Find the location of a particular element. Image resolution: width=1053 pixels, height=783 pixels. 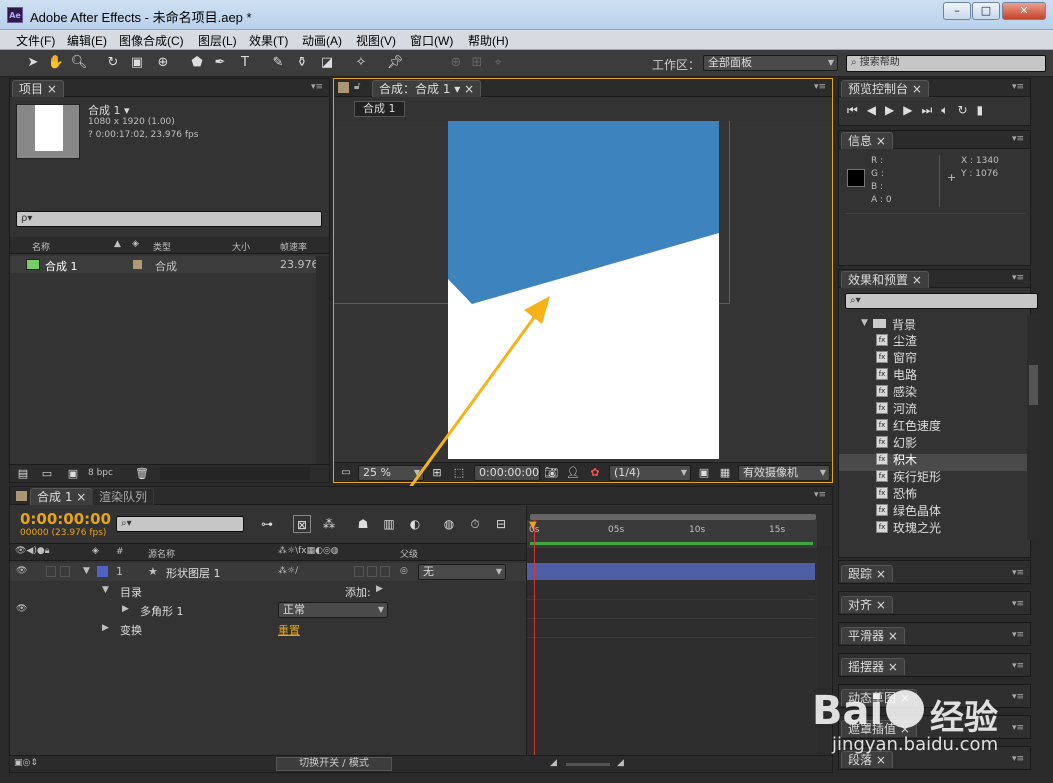

col-type: 类型 is located at coordinates (162, 246).